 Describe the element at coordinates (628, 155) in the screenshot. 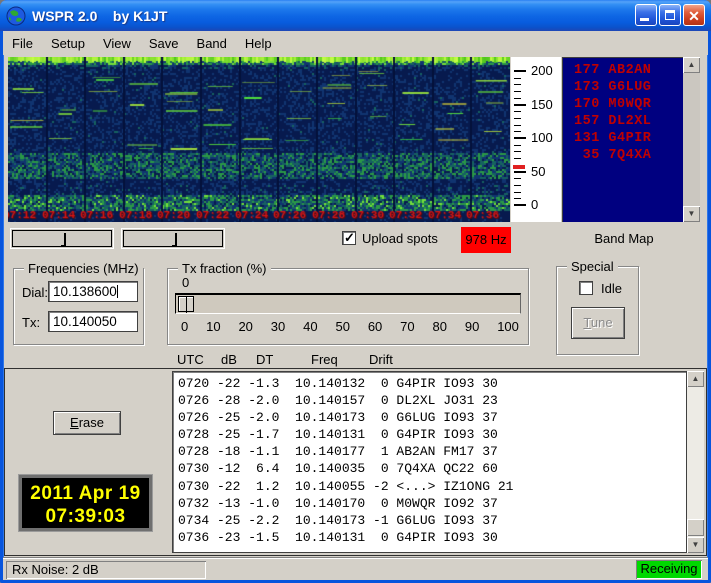

I see `band-map-entry: 35 7Q4XA` at that location.